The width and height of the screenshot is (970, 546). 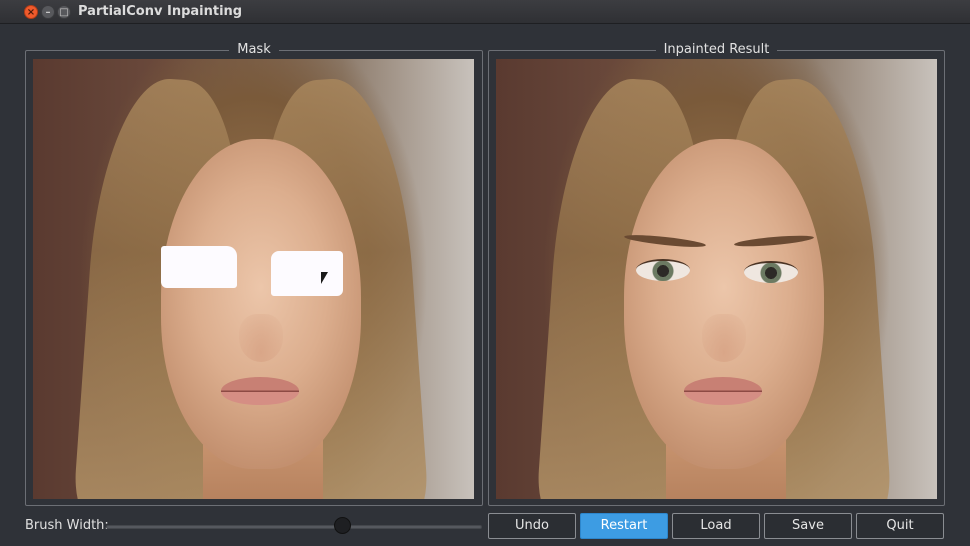 What do you see at coordinates (31, 12) in the screenshot?
I see `close-icon: ×` at bounding box center [31, 12].